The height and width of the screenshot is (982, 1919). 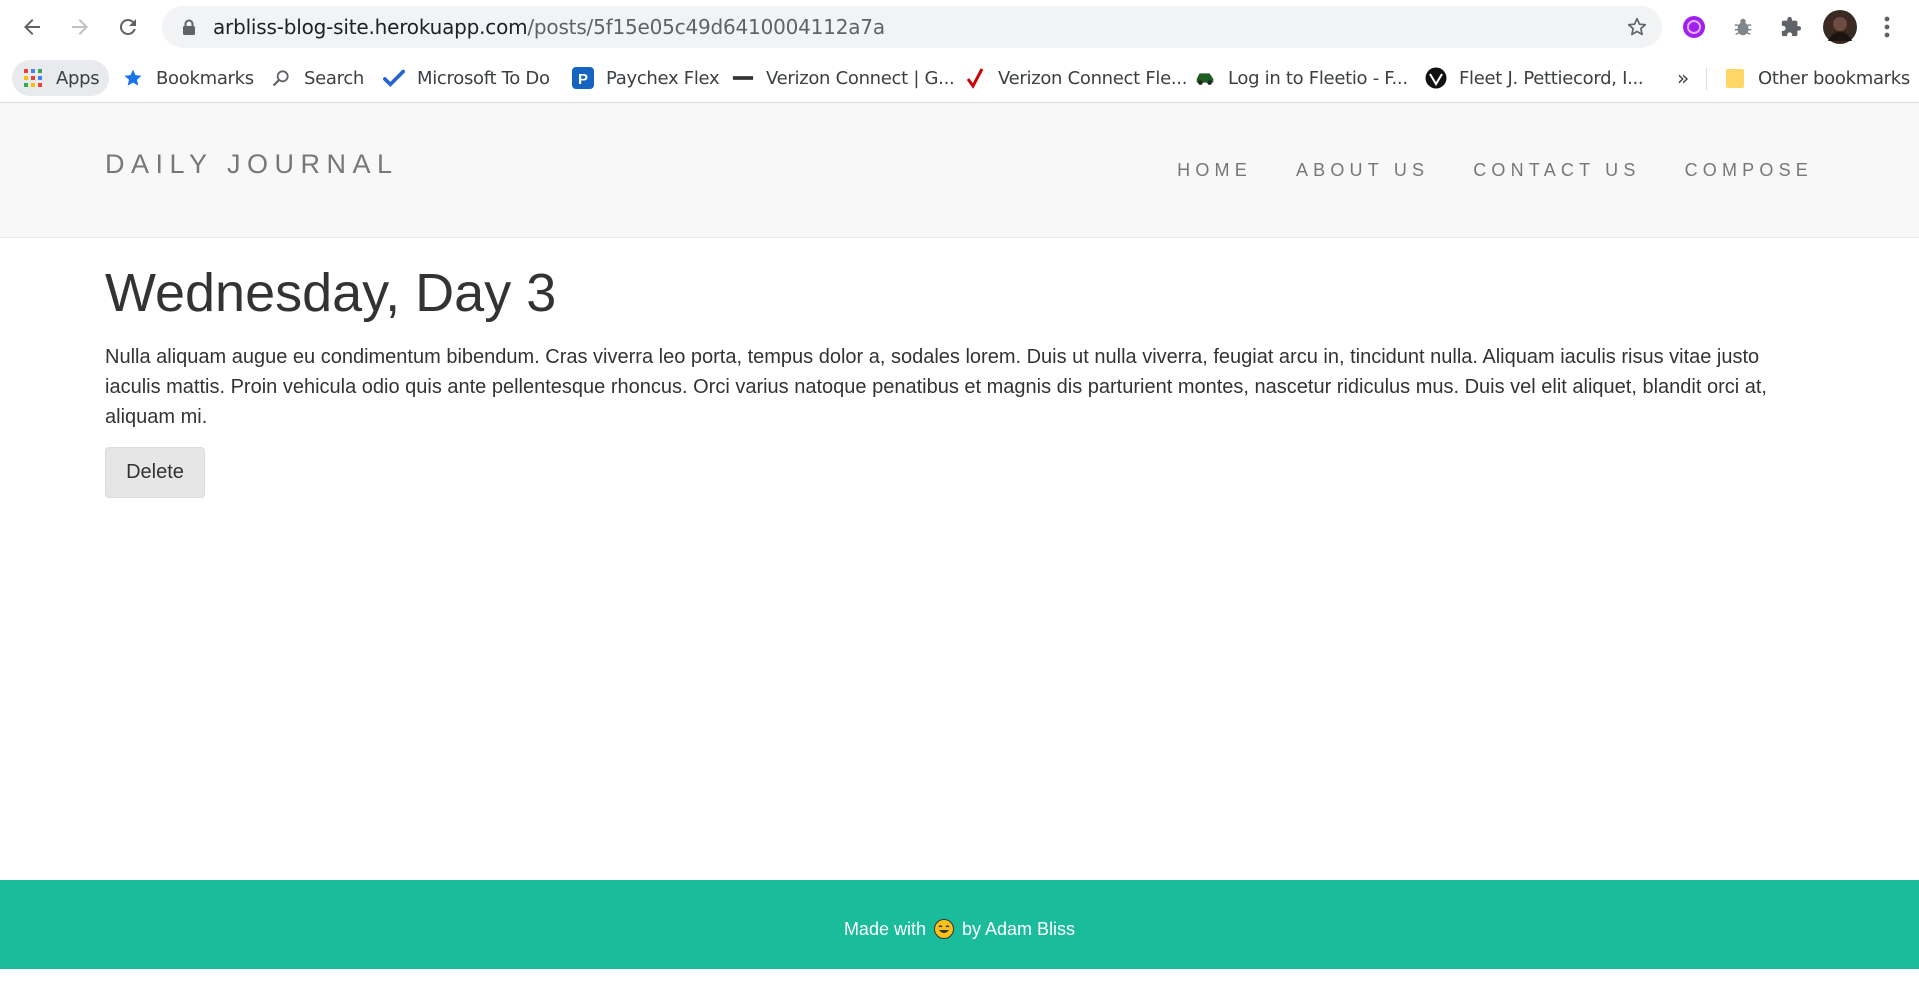 I want to click on bug-icon, so click(x=1743, y=27).